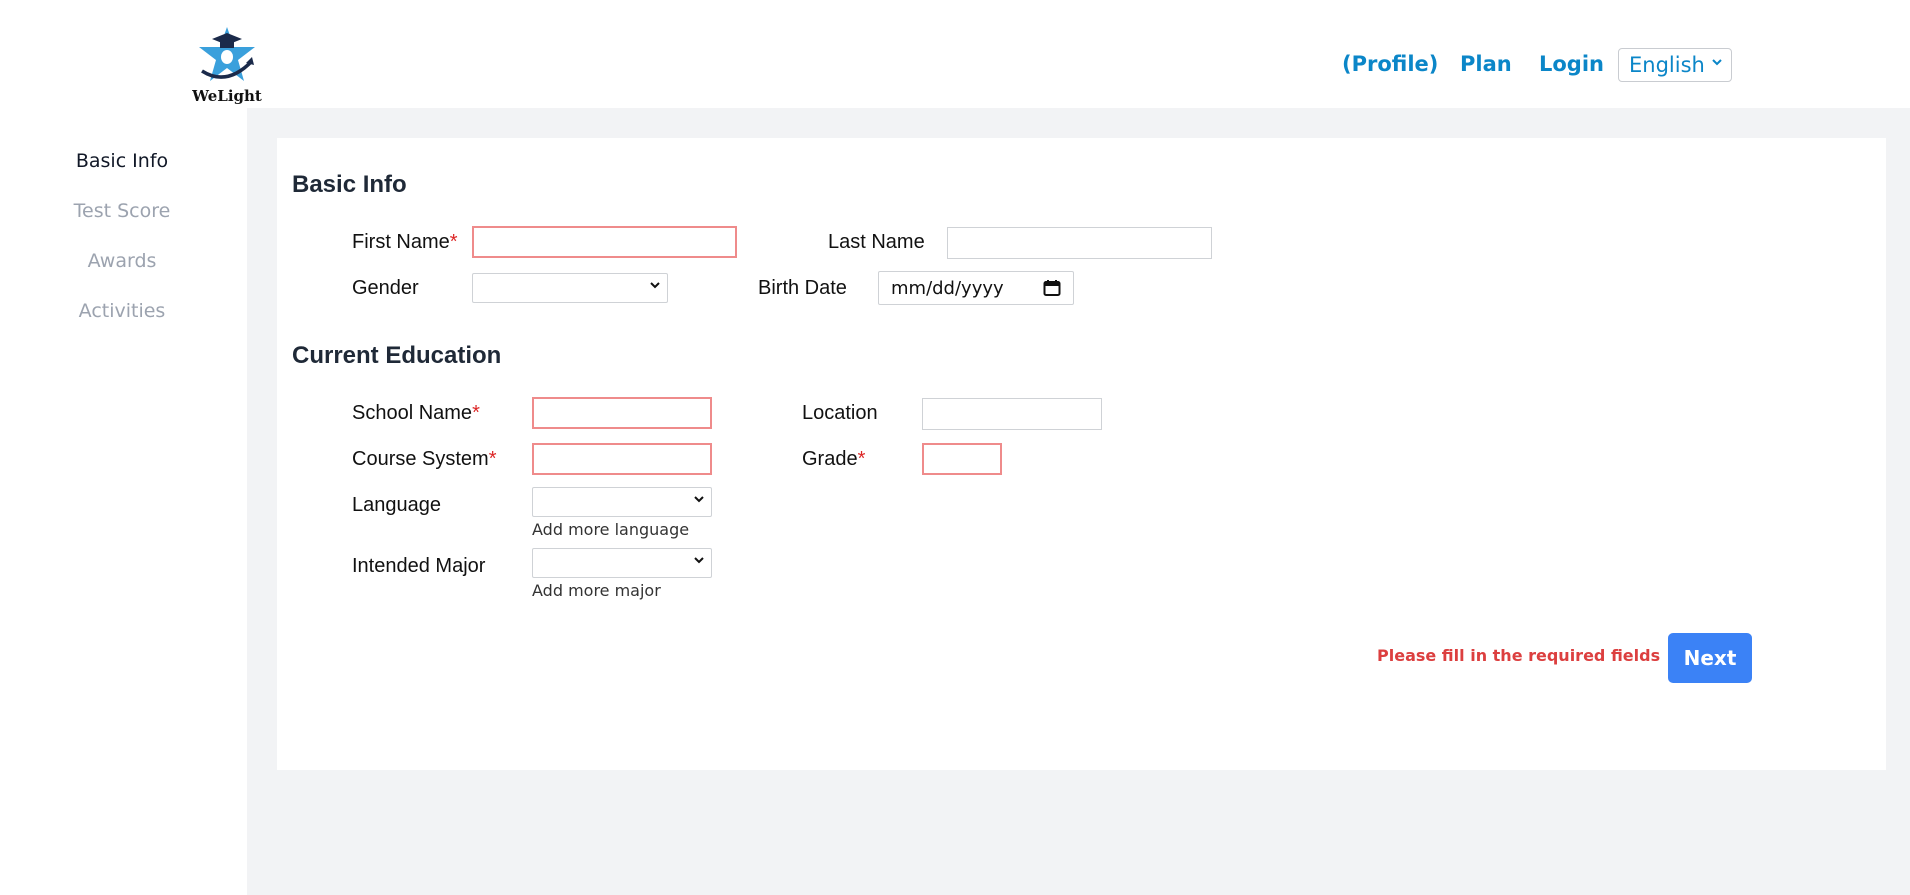 The height and width of the screenshot is (895, 1910). I want to click on school-name-label: School Name*, so click(416, 413).